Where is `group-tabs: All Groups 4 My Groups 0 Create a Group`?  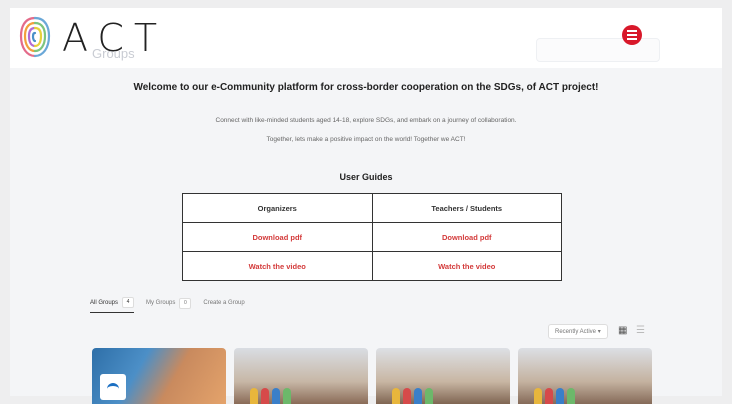 group-tabs: All Groups 4 My Groups 0 Create a Group is located at coordinates (167, 305).